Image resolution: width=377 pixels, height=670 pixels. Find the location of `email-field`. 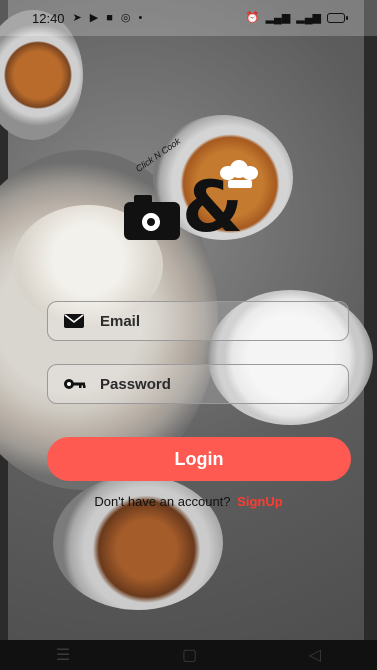

email-field is located at coordinates (198, 321).